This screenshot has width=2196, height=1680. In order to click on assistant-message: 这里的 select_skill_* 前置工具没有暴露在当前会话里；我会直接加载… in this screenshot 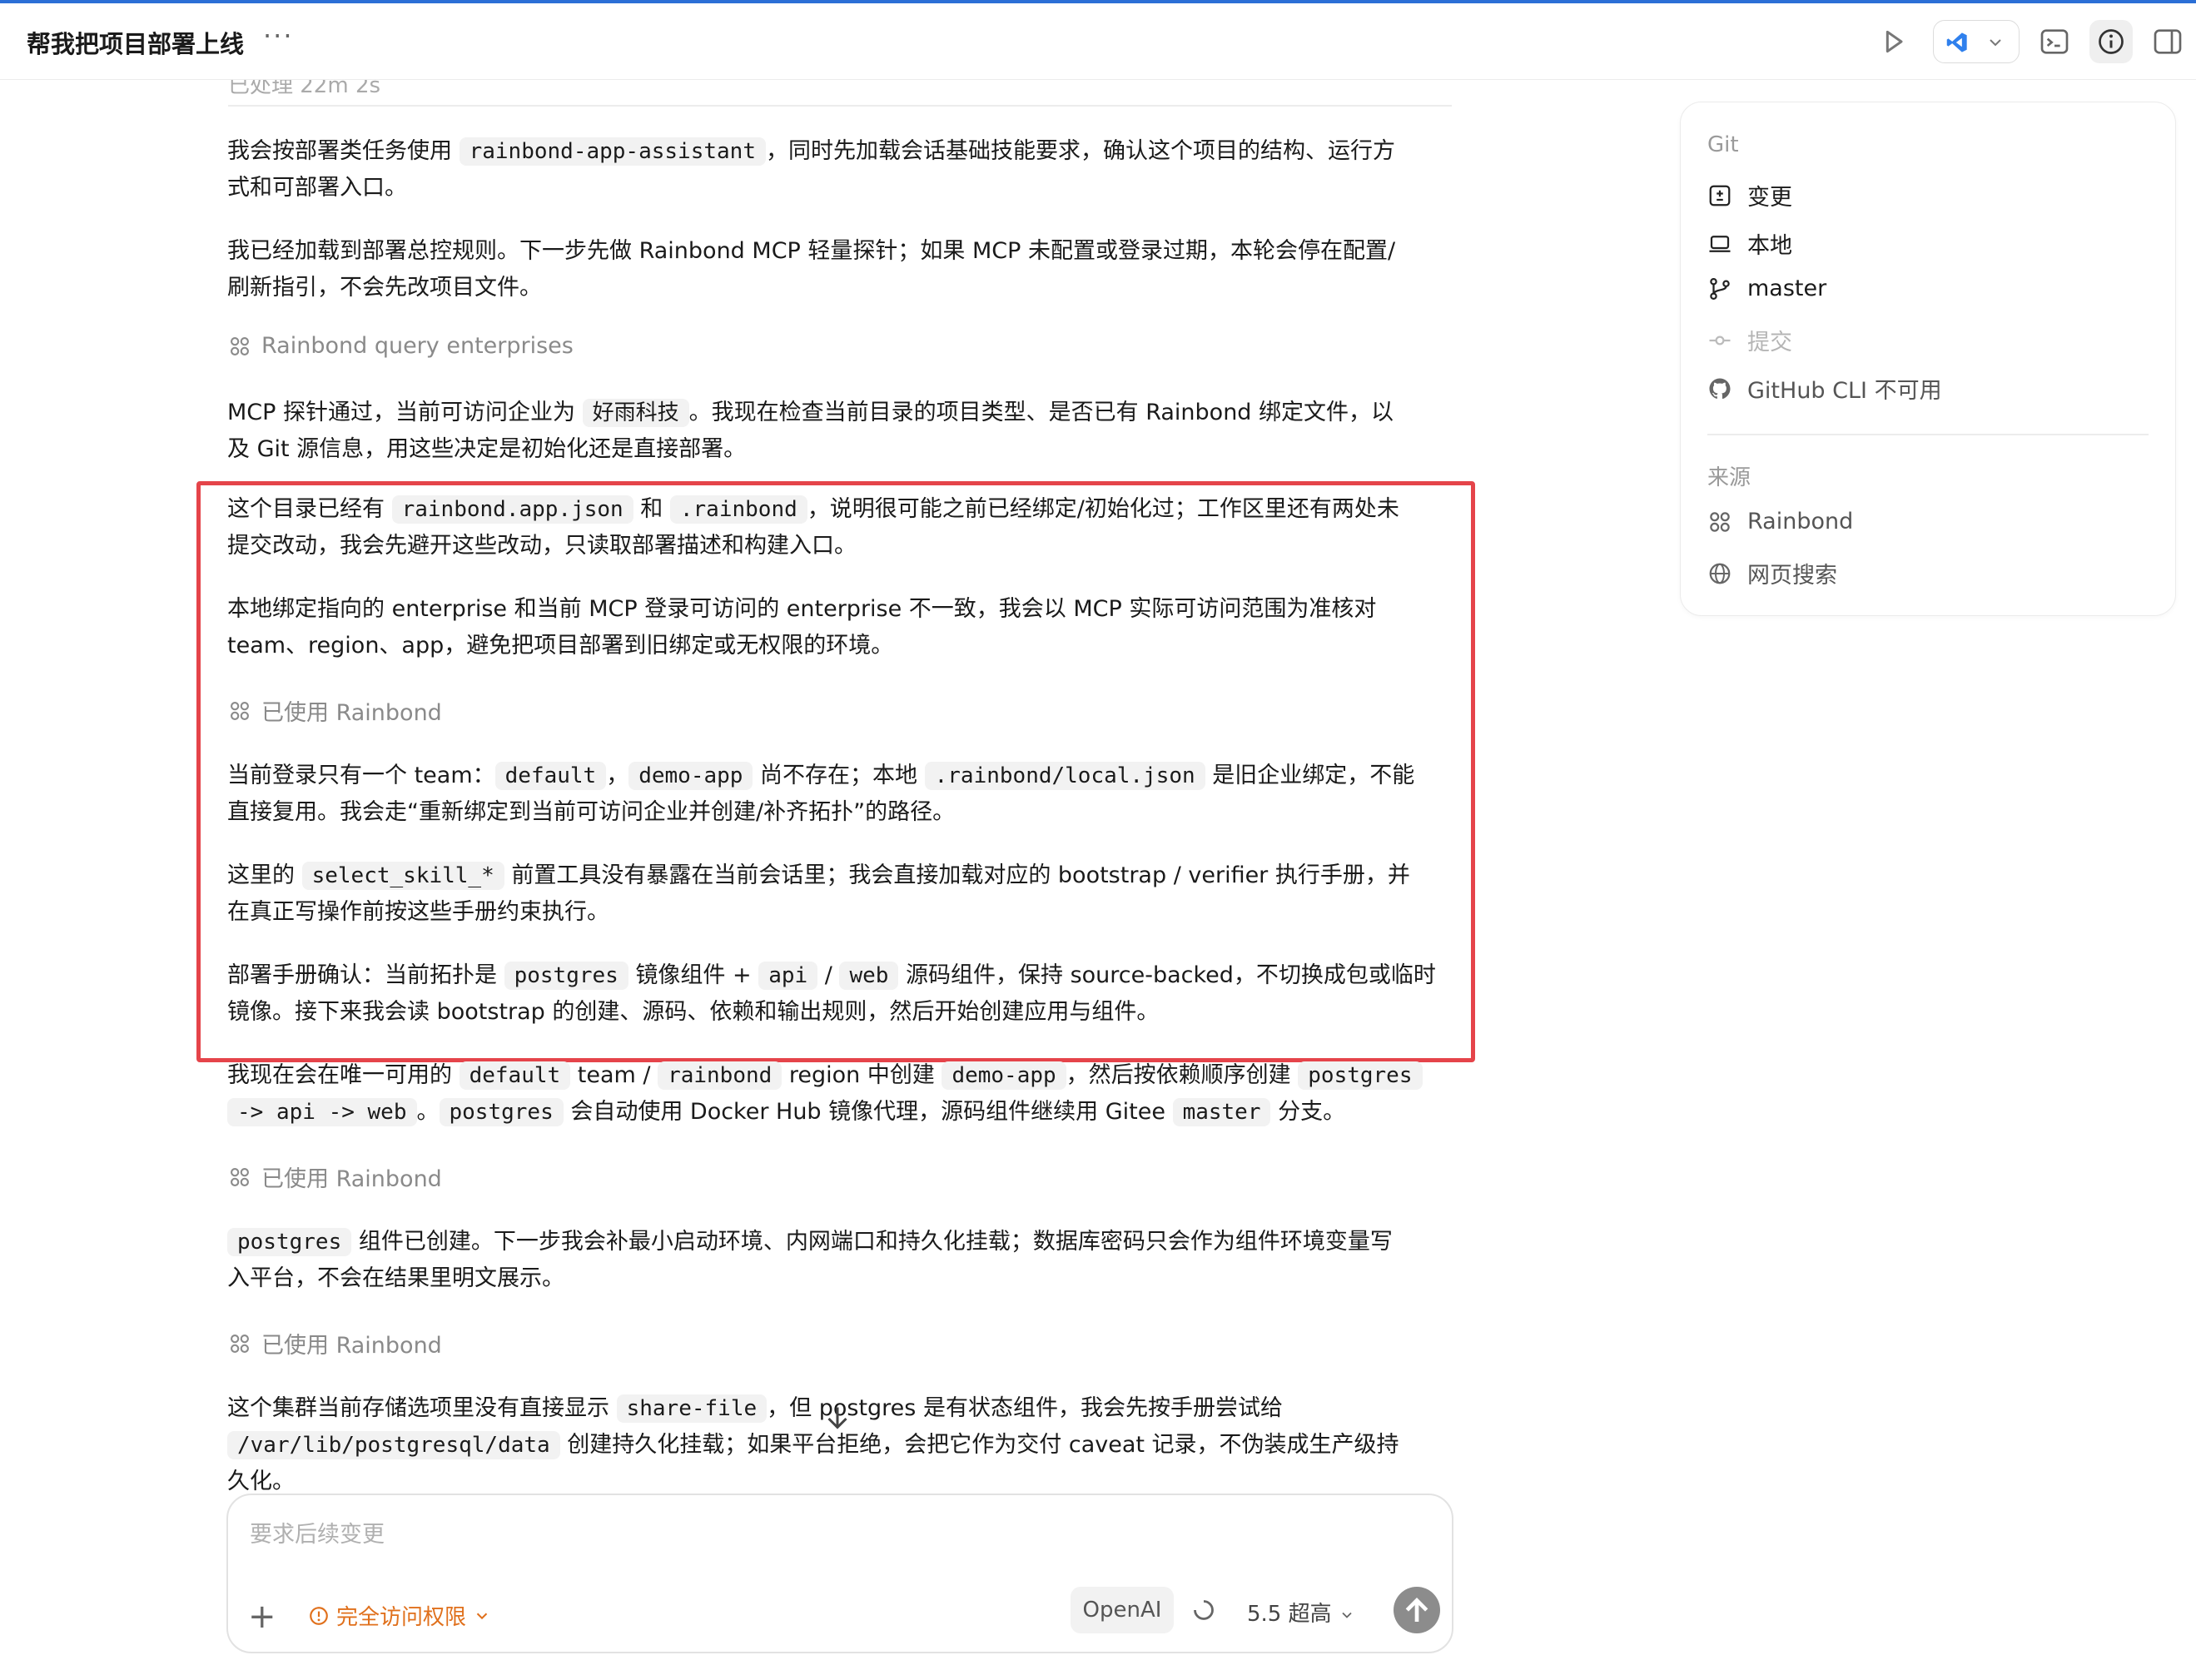, I will do `click(818, 894)`.